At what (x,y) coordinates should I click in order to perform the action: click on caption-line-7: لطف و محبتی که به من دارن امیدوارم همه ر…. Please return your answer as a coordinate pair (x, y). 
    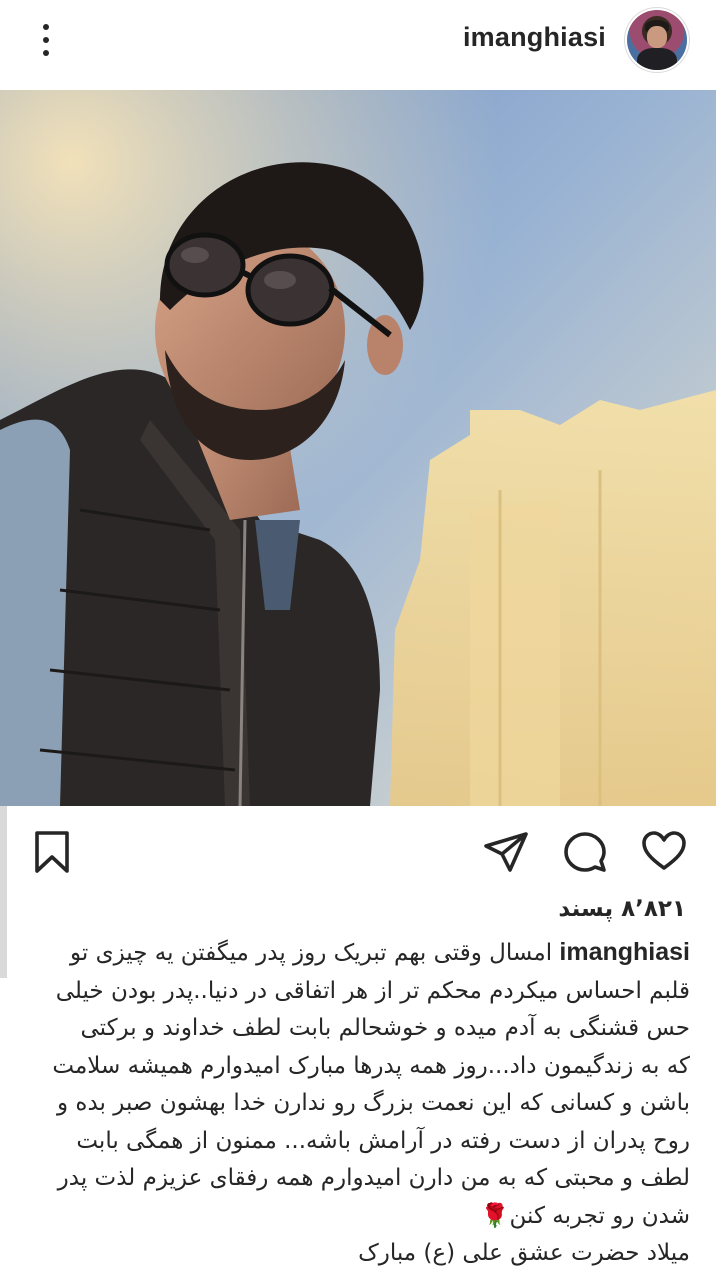
    Looking at the image, I should click on (373, 1178).